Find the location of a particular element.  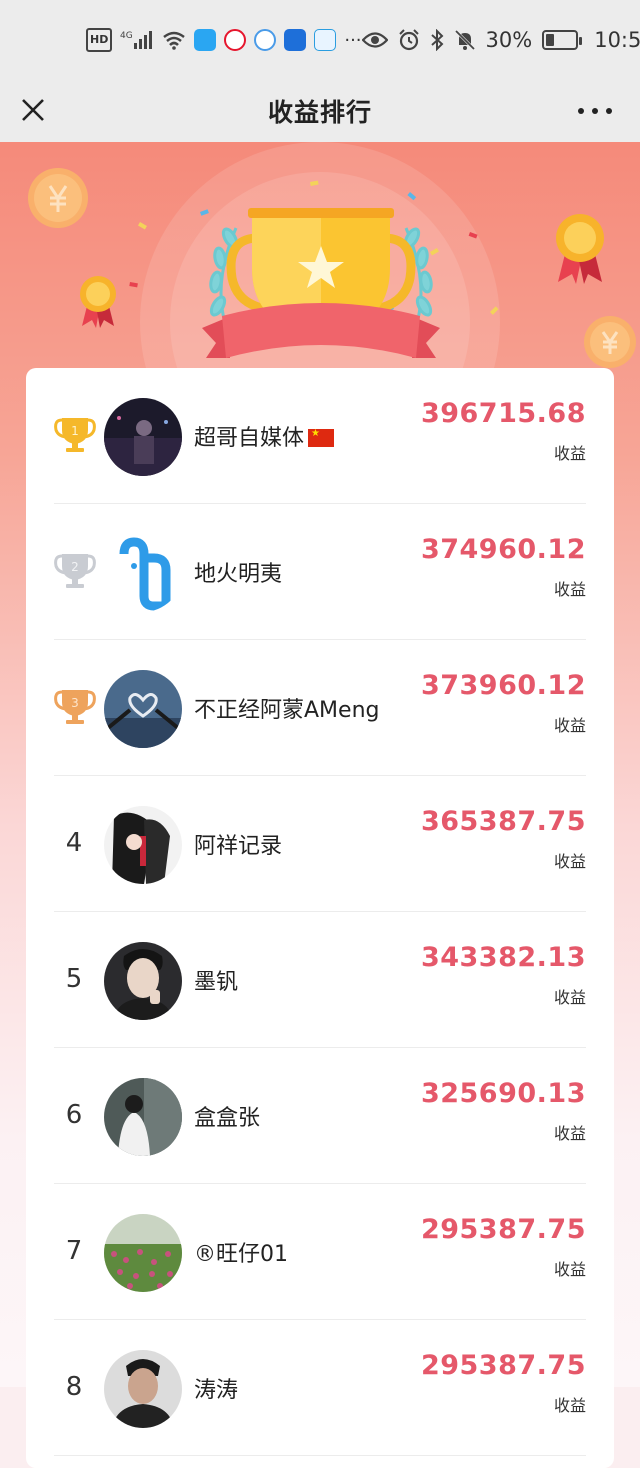

rank-number: 6 is located at coordinates (74, 1115).